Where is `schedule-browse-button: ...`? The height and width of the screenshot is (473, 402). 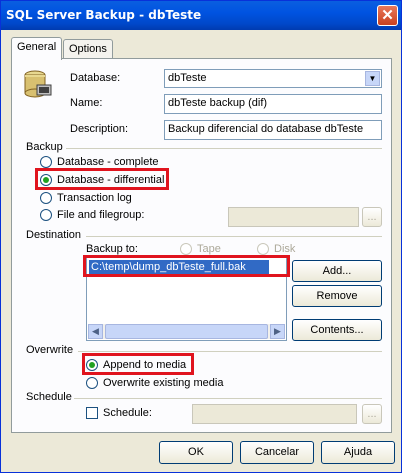 schedule-browse-button: ... is located at coordinates (372, 414).